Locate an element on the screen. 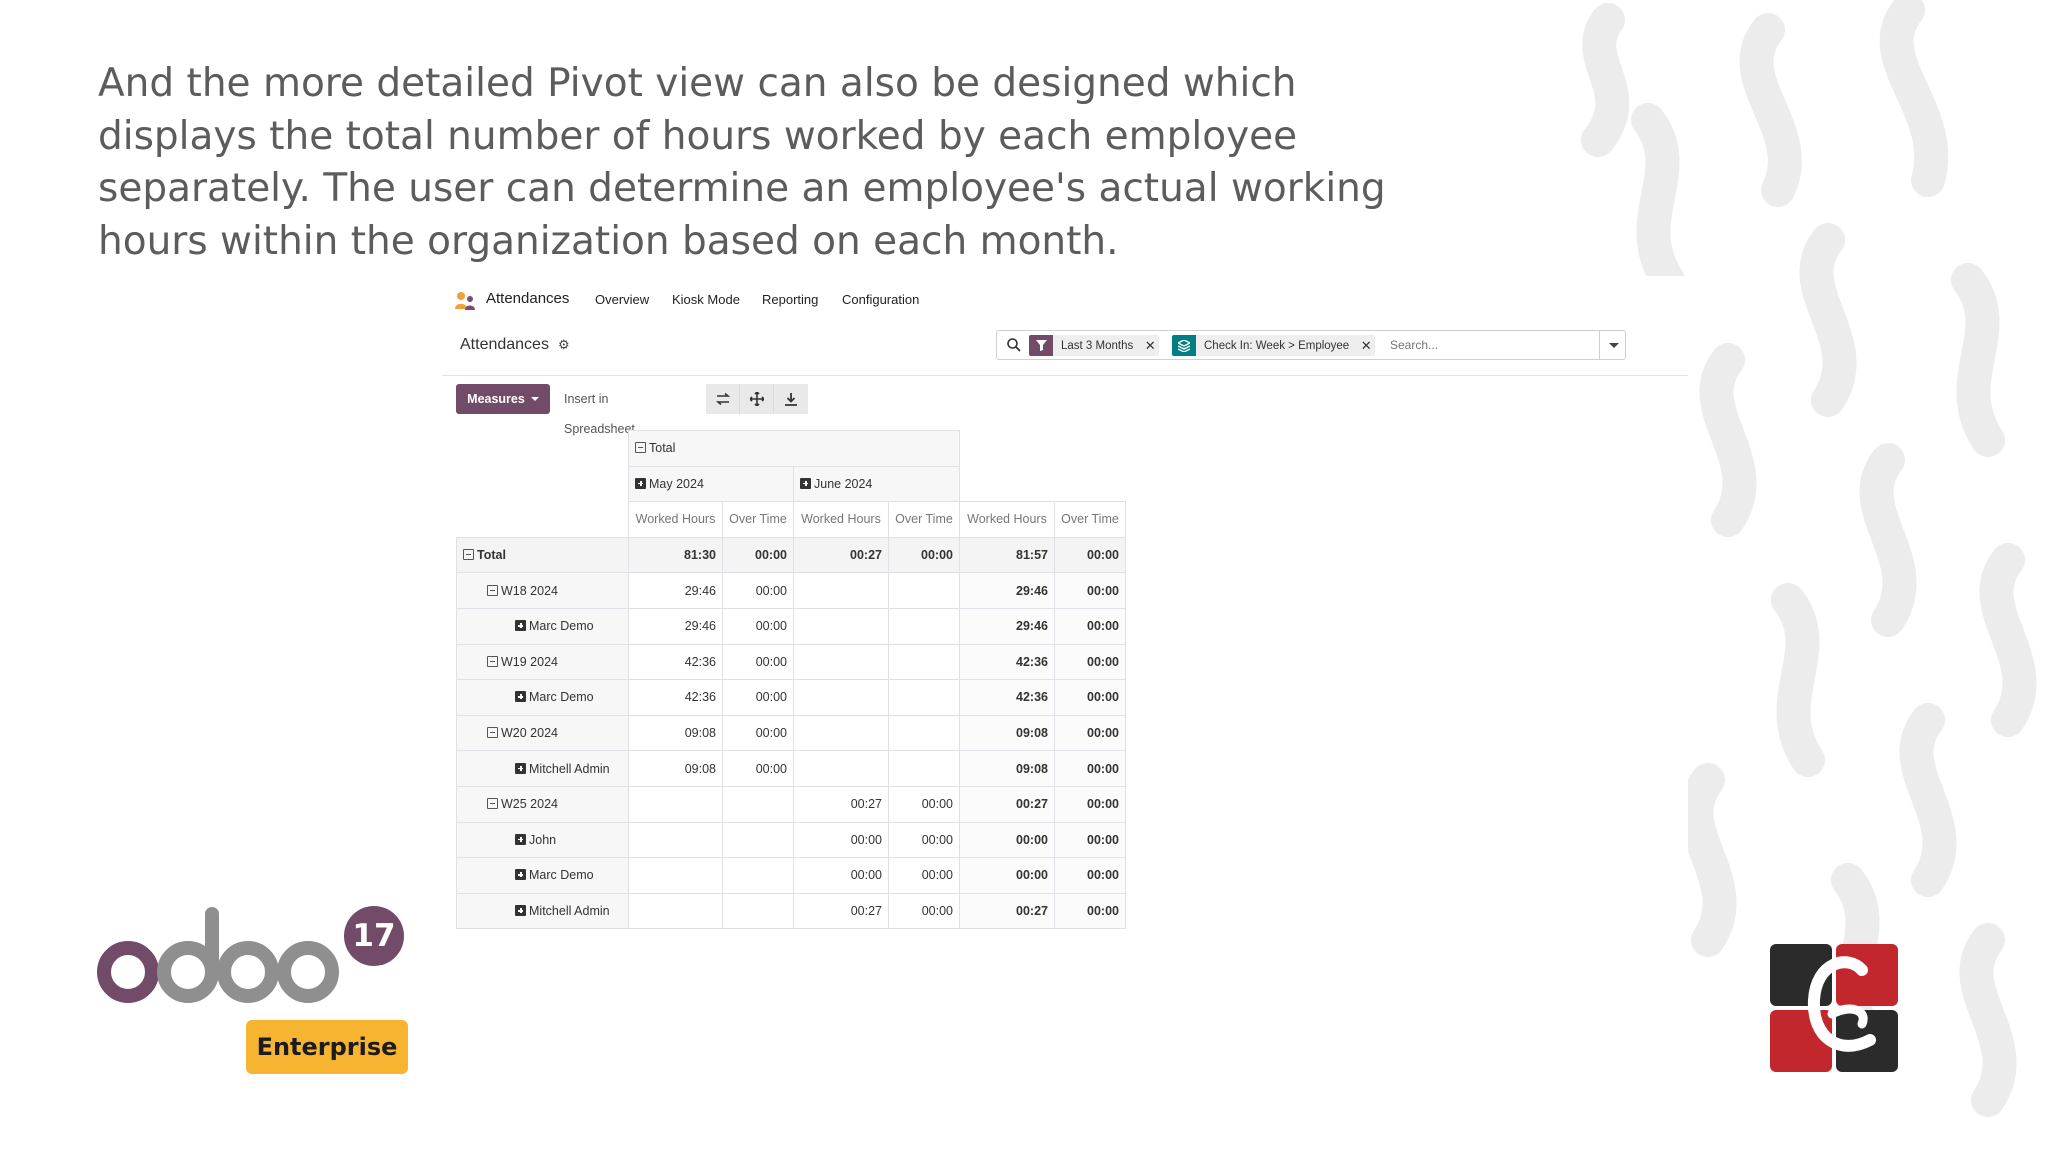 The height and width of the screenshot is (1152, 2048). pivot-row-header: W20 2024 is located at coordinates (542, 733).